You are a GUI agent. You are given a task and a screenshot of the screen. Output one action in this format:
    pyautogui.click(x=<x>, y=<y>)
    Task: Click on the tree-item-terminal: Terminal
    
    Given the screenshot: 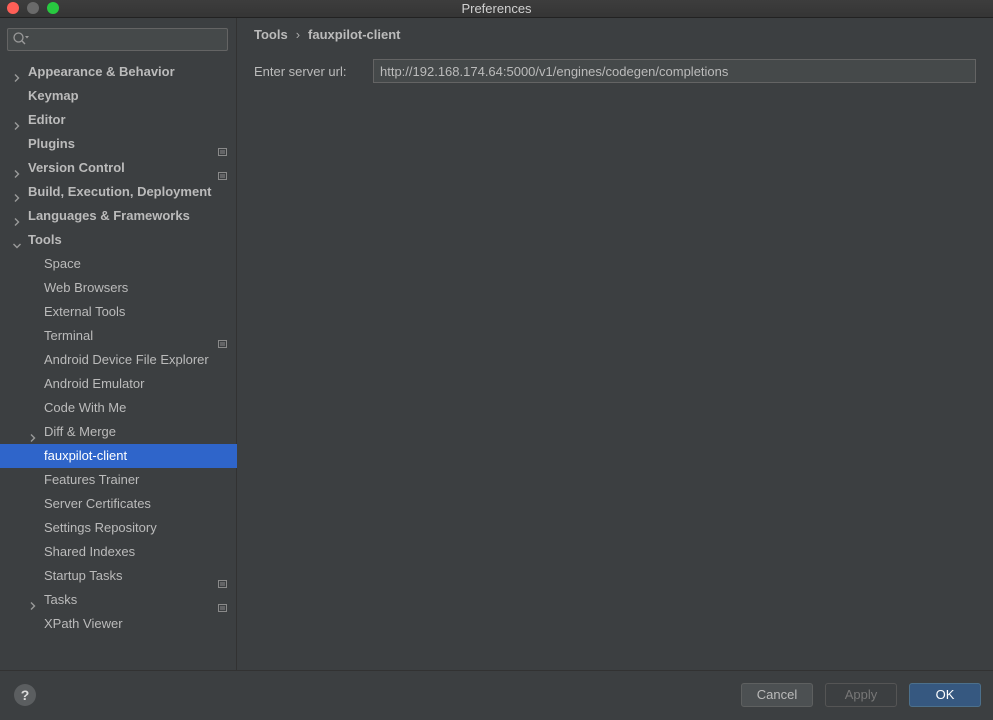 What is the action you would take?
    pyautogui.click(x=118, y=336)
    